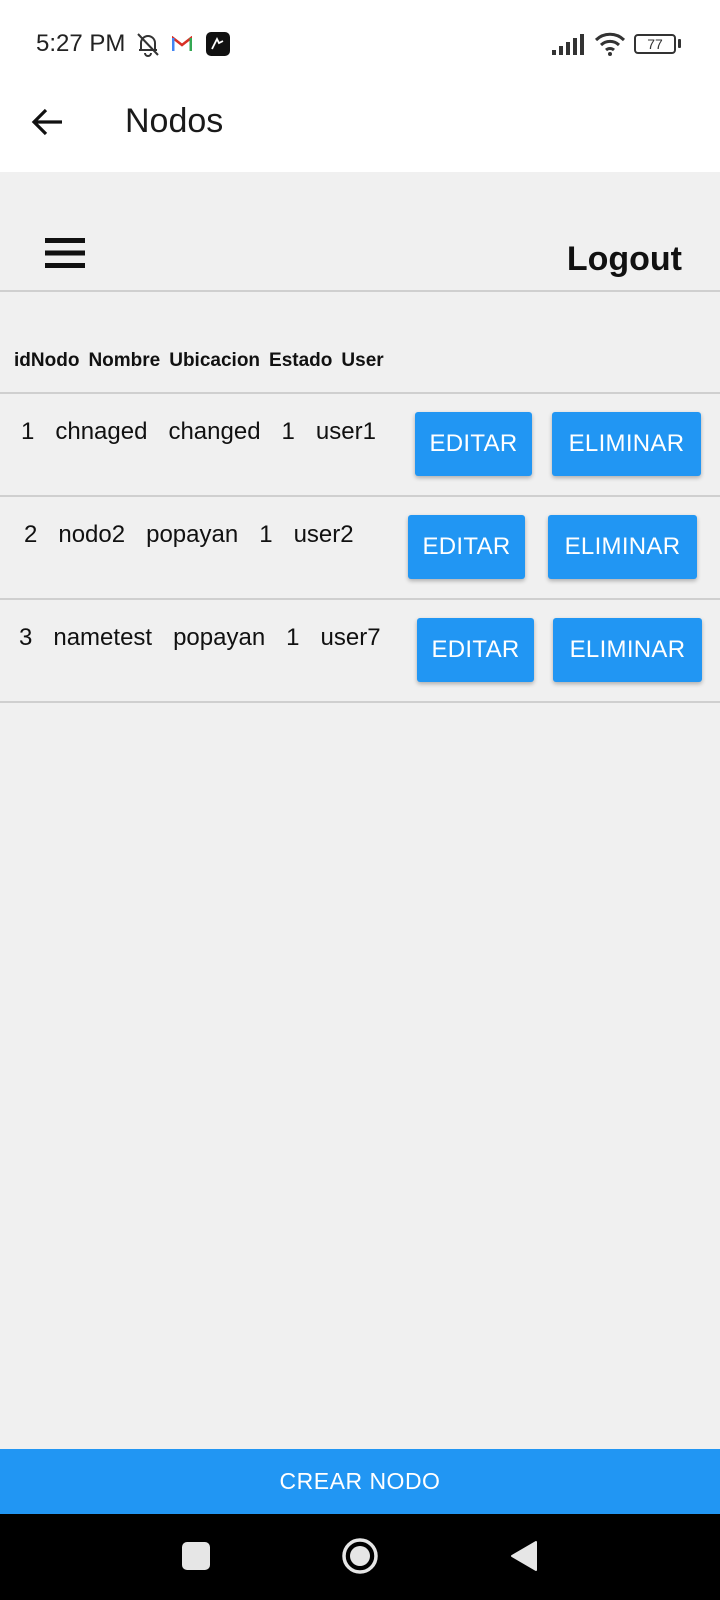  What do you see at coordinates (360, 126) in the screenshot?
I see `app-bar: Nodos` at bounding box center [360, 126].